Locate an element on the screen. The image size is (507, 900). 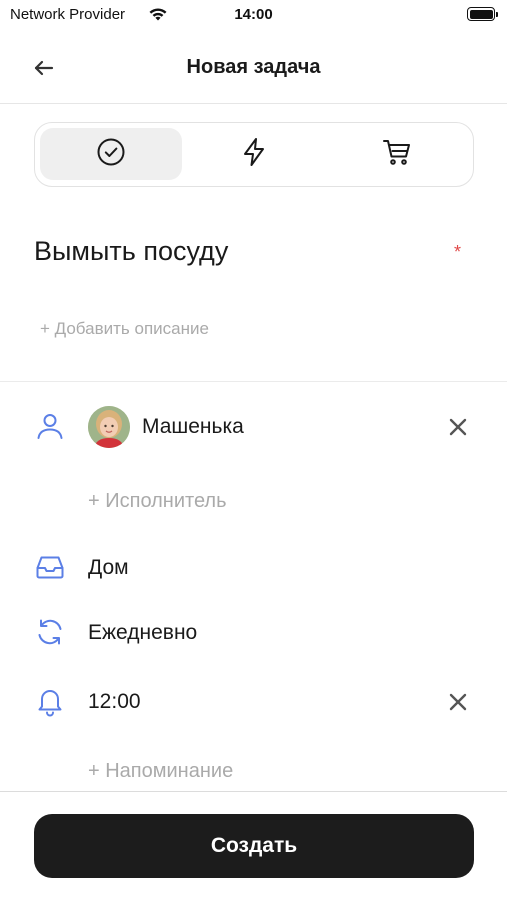
page-title: Новая задача is located at coordinates (253, 67).